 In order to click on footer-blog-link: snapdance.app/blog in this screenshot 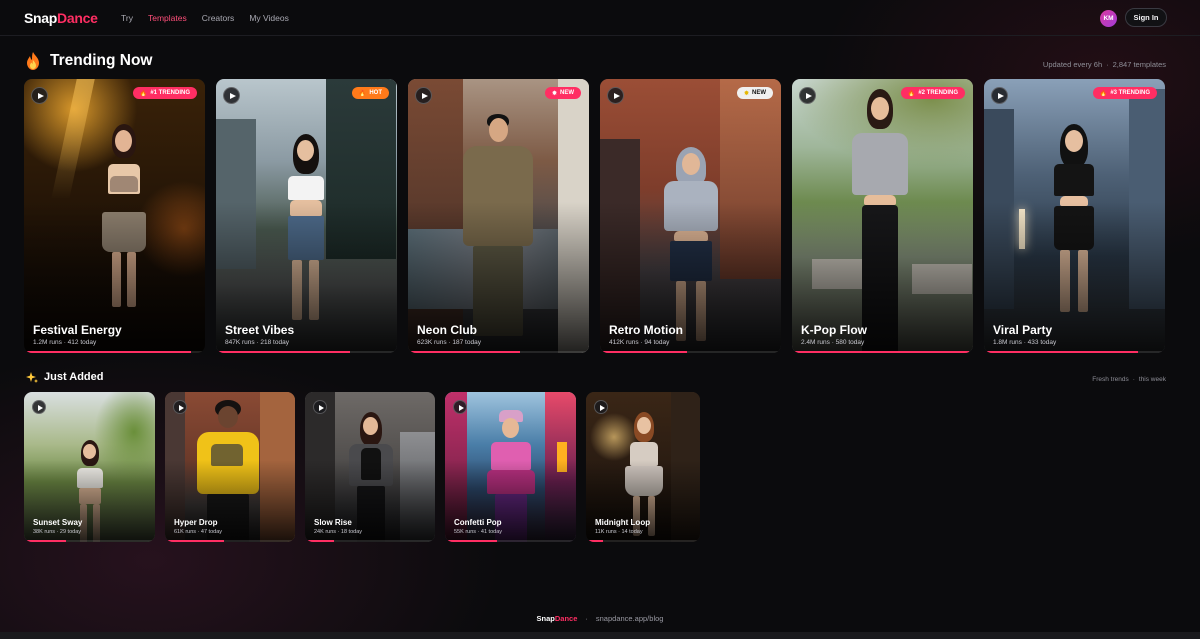, I will do `click(630, 618)`.